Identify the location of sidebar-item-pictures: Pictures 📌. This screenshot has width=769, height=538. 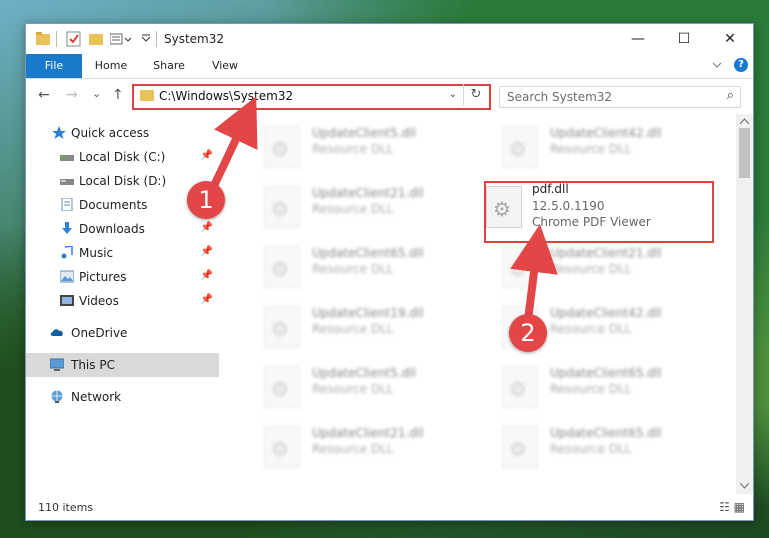
(122, 277).